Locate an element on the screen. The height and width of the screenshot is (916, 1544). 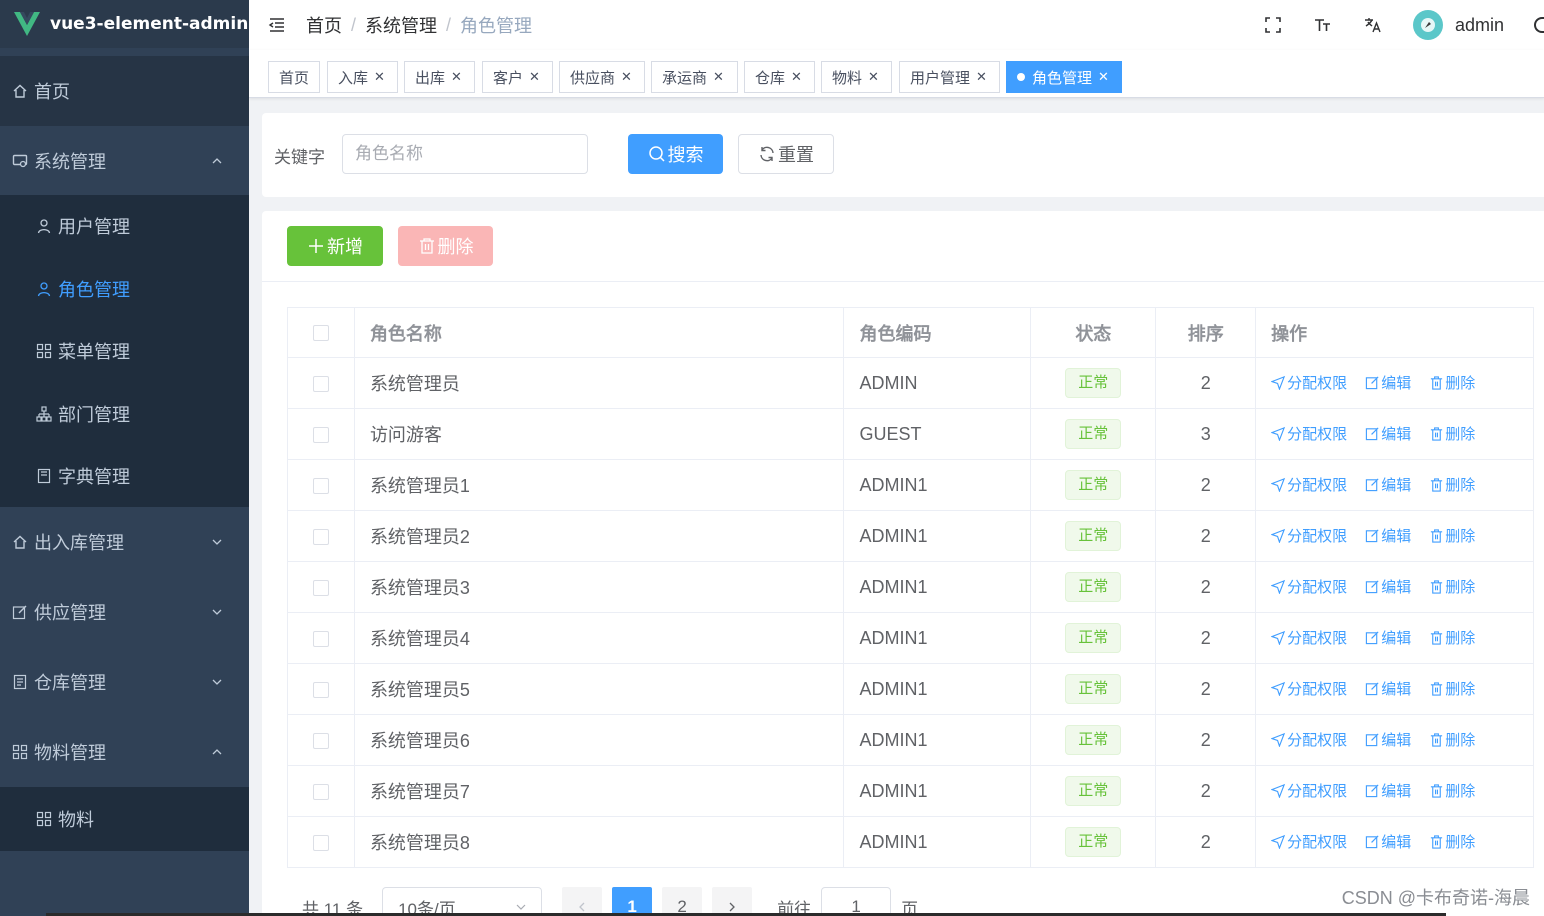
sidebar-item-supply: 供应管理 is located at coordinates (124, 612).